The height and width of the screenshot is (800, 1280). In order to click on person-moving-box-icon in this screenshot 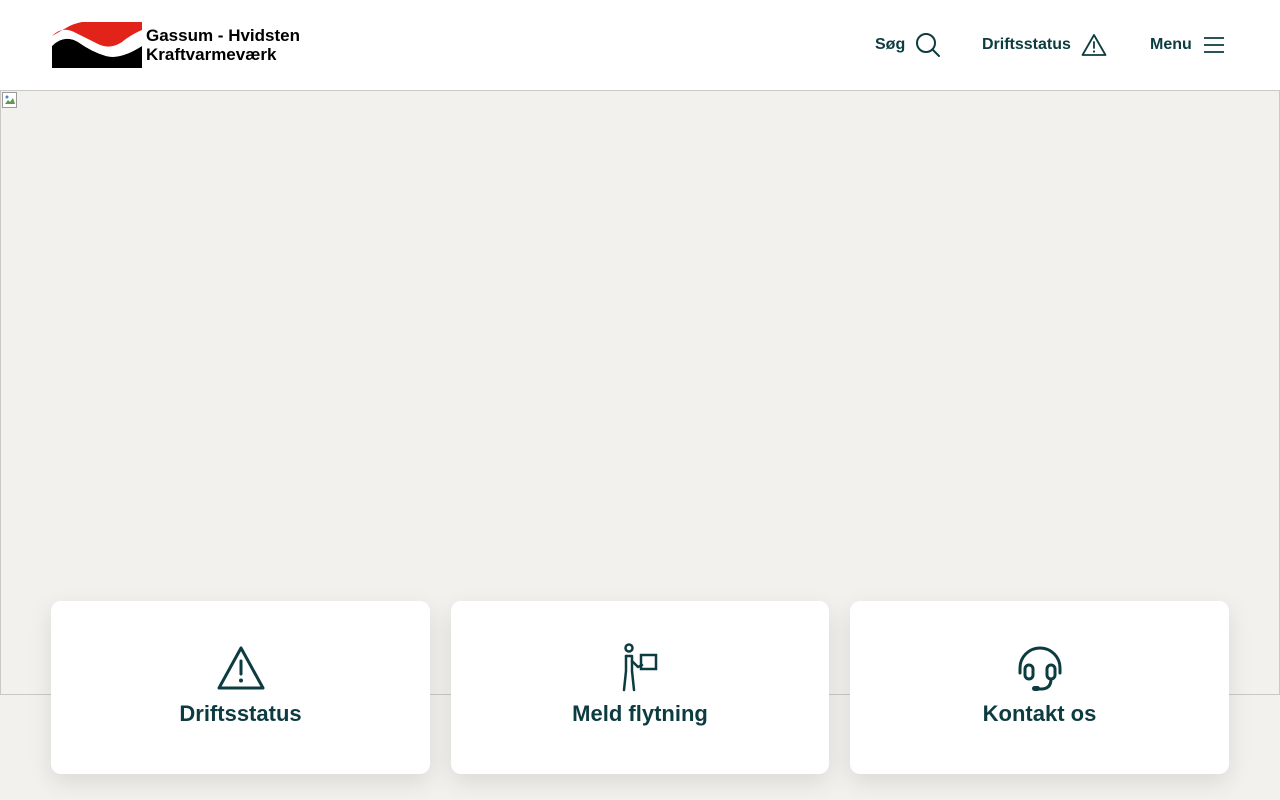, I will do `click(640, 668)`.